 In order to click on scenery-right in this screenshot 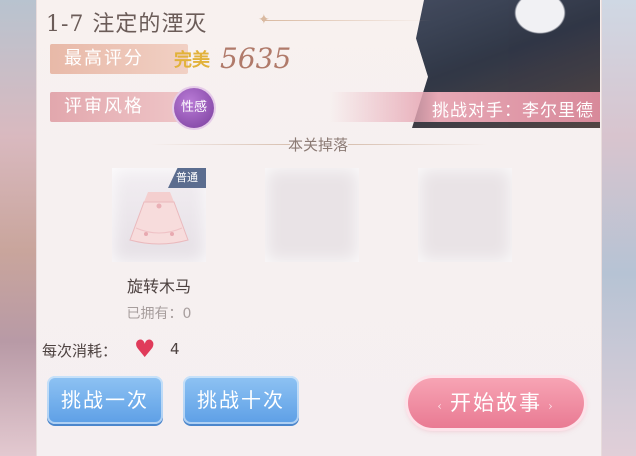, I will do `click(618, 228)`.